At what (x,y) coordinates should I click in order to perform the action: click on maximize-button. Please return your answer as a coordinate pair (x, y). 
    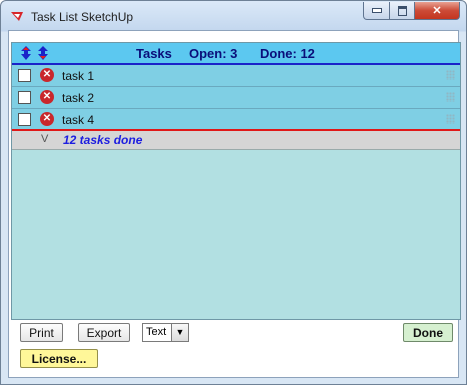
    Looking at the image, I should click on (402, 11).